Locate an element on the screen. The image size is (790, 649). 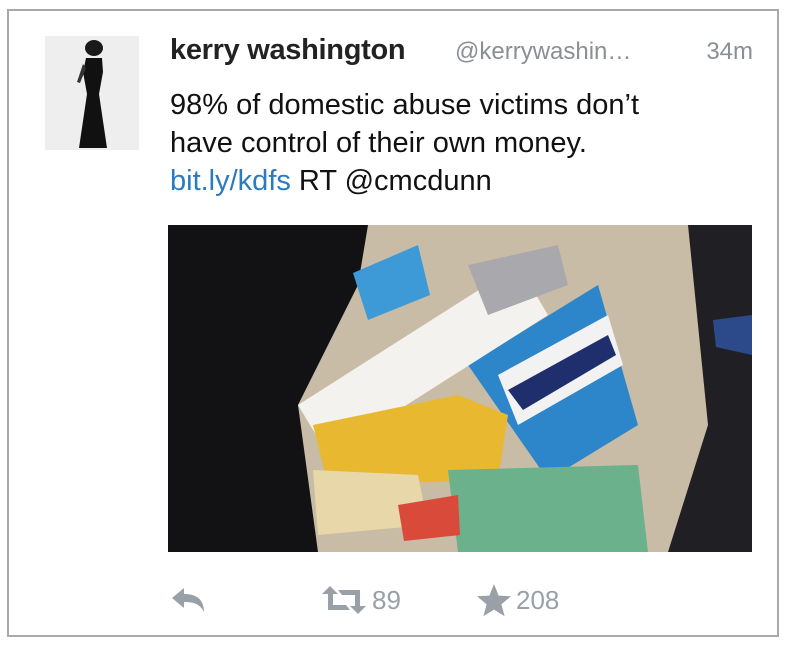
star-icon is located at coordinates (494, 600).